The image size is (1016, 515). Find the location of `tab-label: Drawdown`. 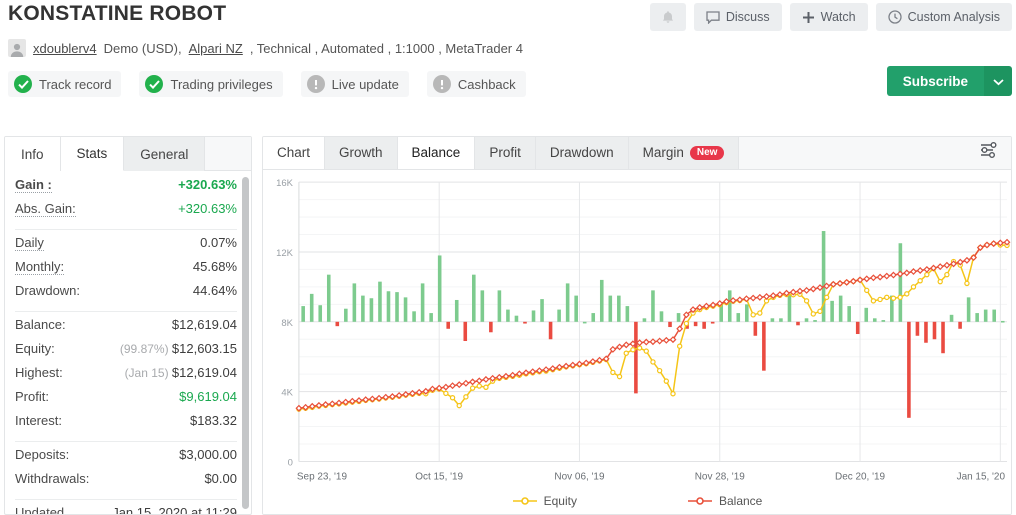

tab-label: Drawdown is located at coordinates (581, 153).